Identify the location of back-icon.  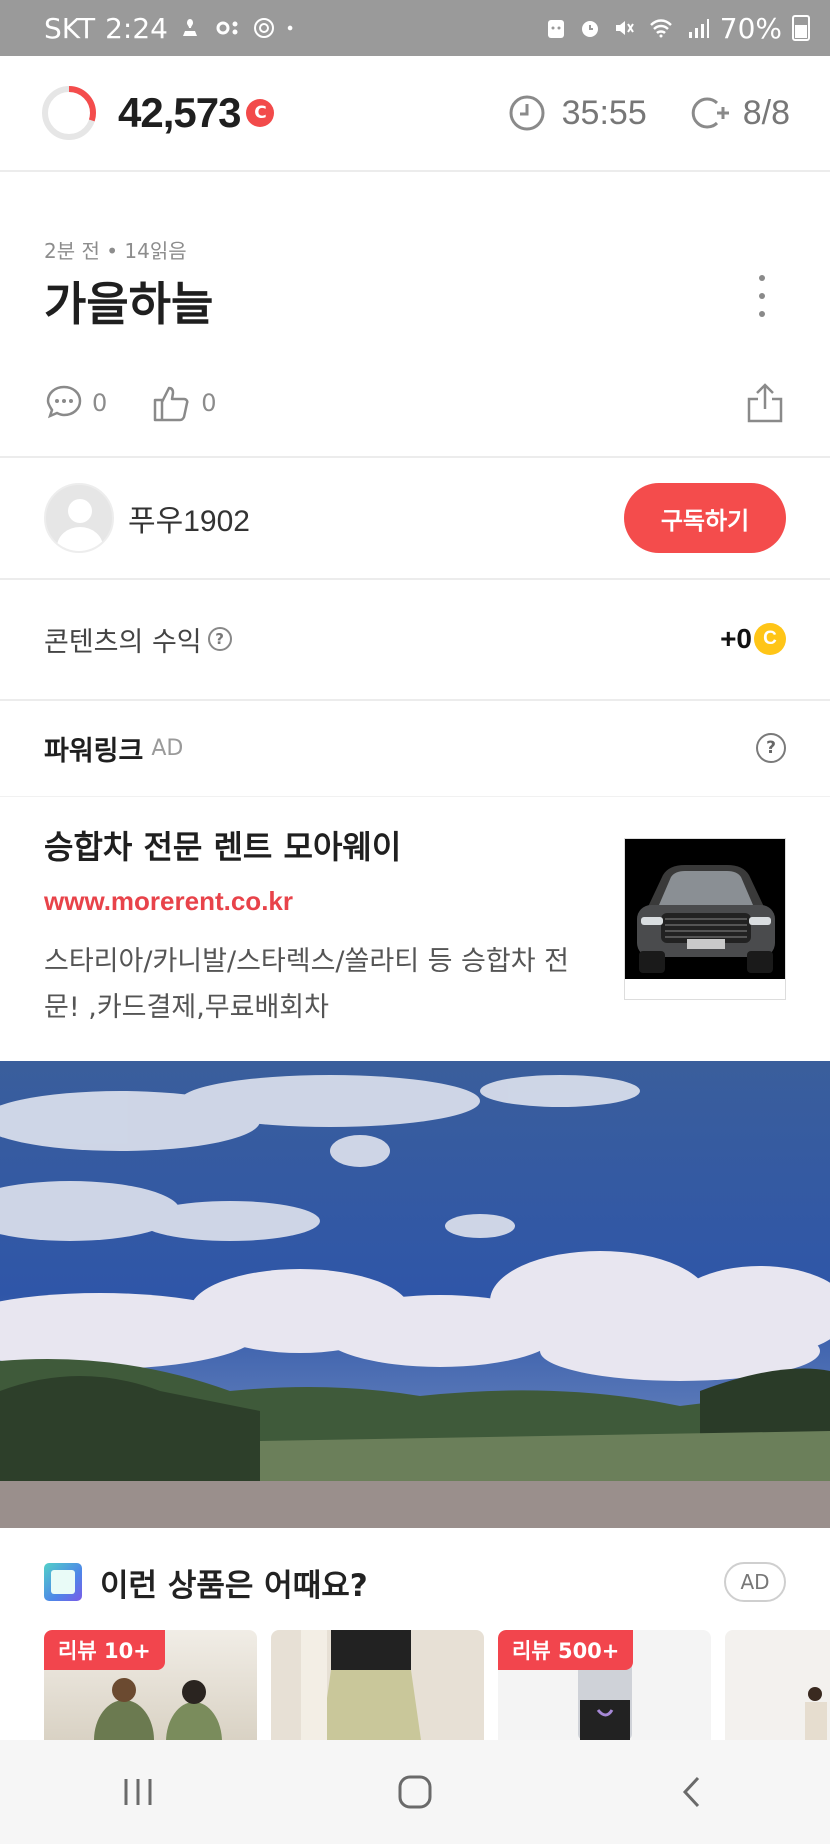
(690, 1792).